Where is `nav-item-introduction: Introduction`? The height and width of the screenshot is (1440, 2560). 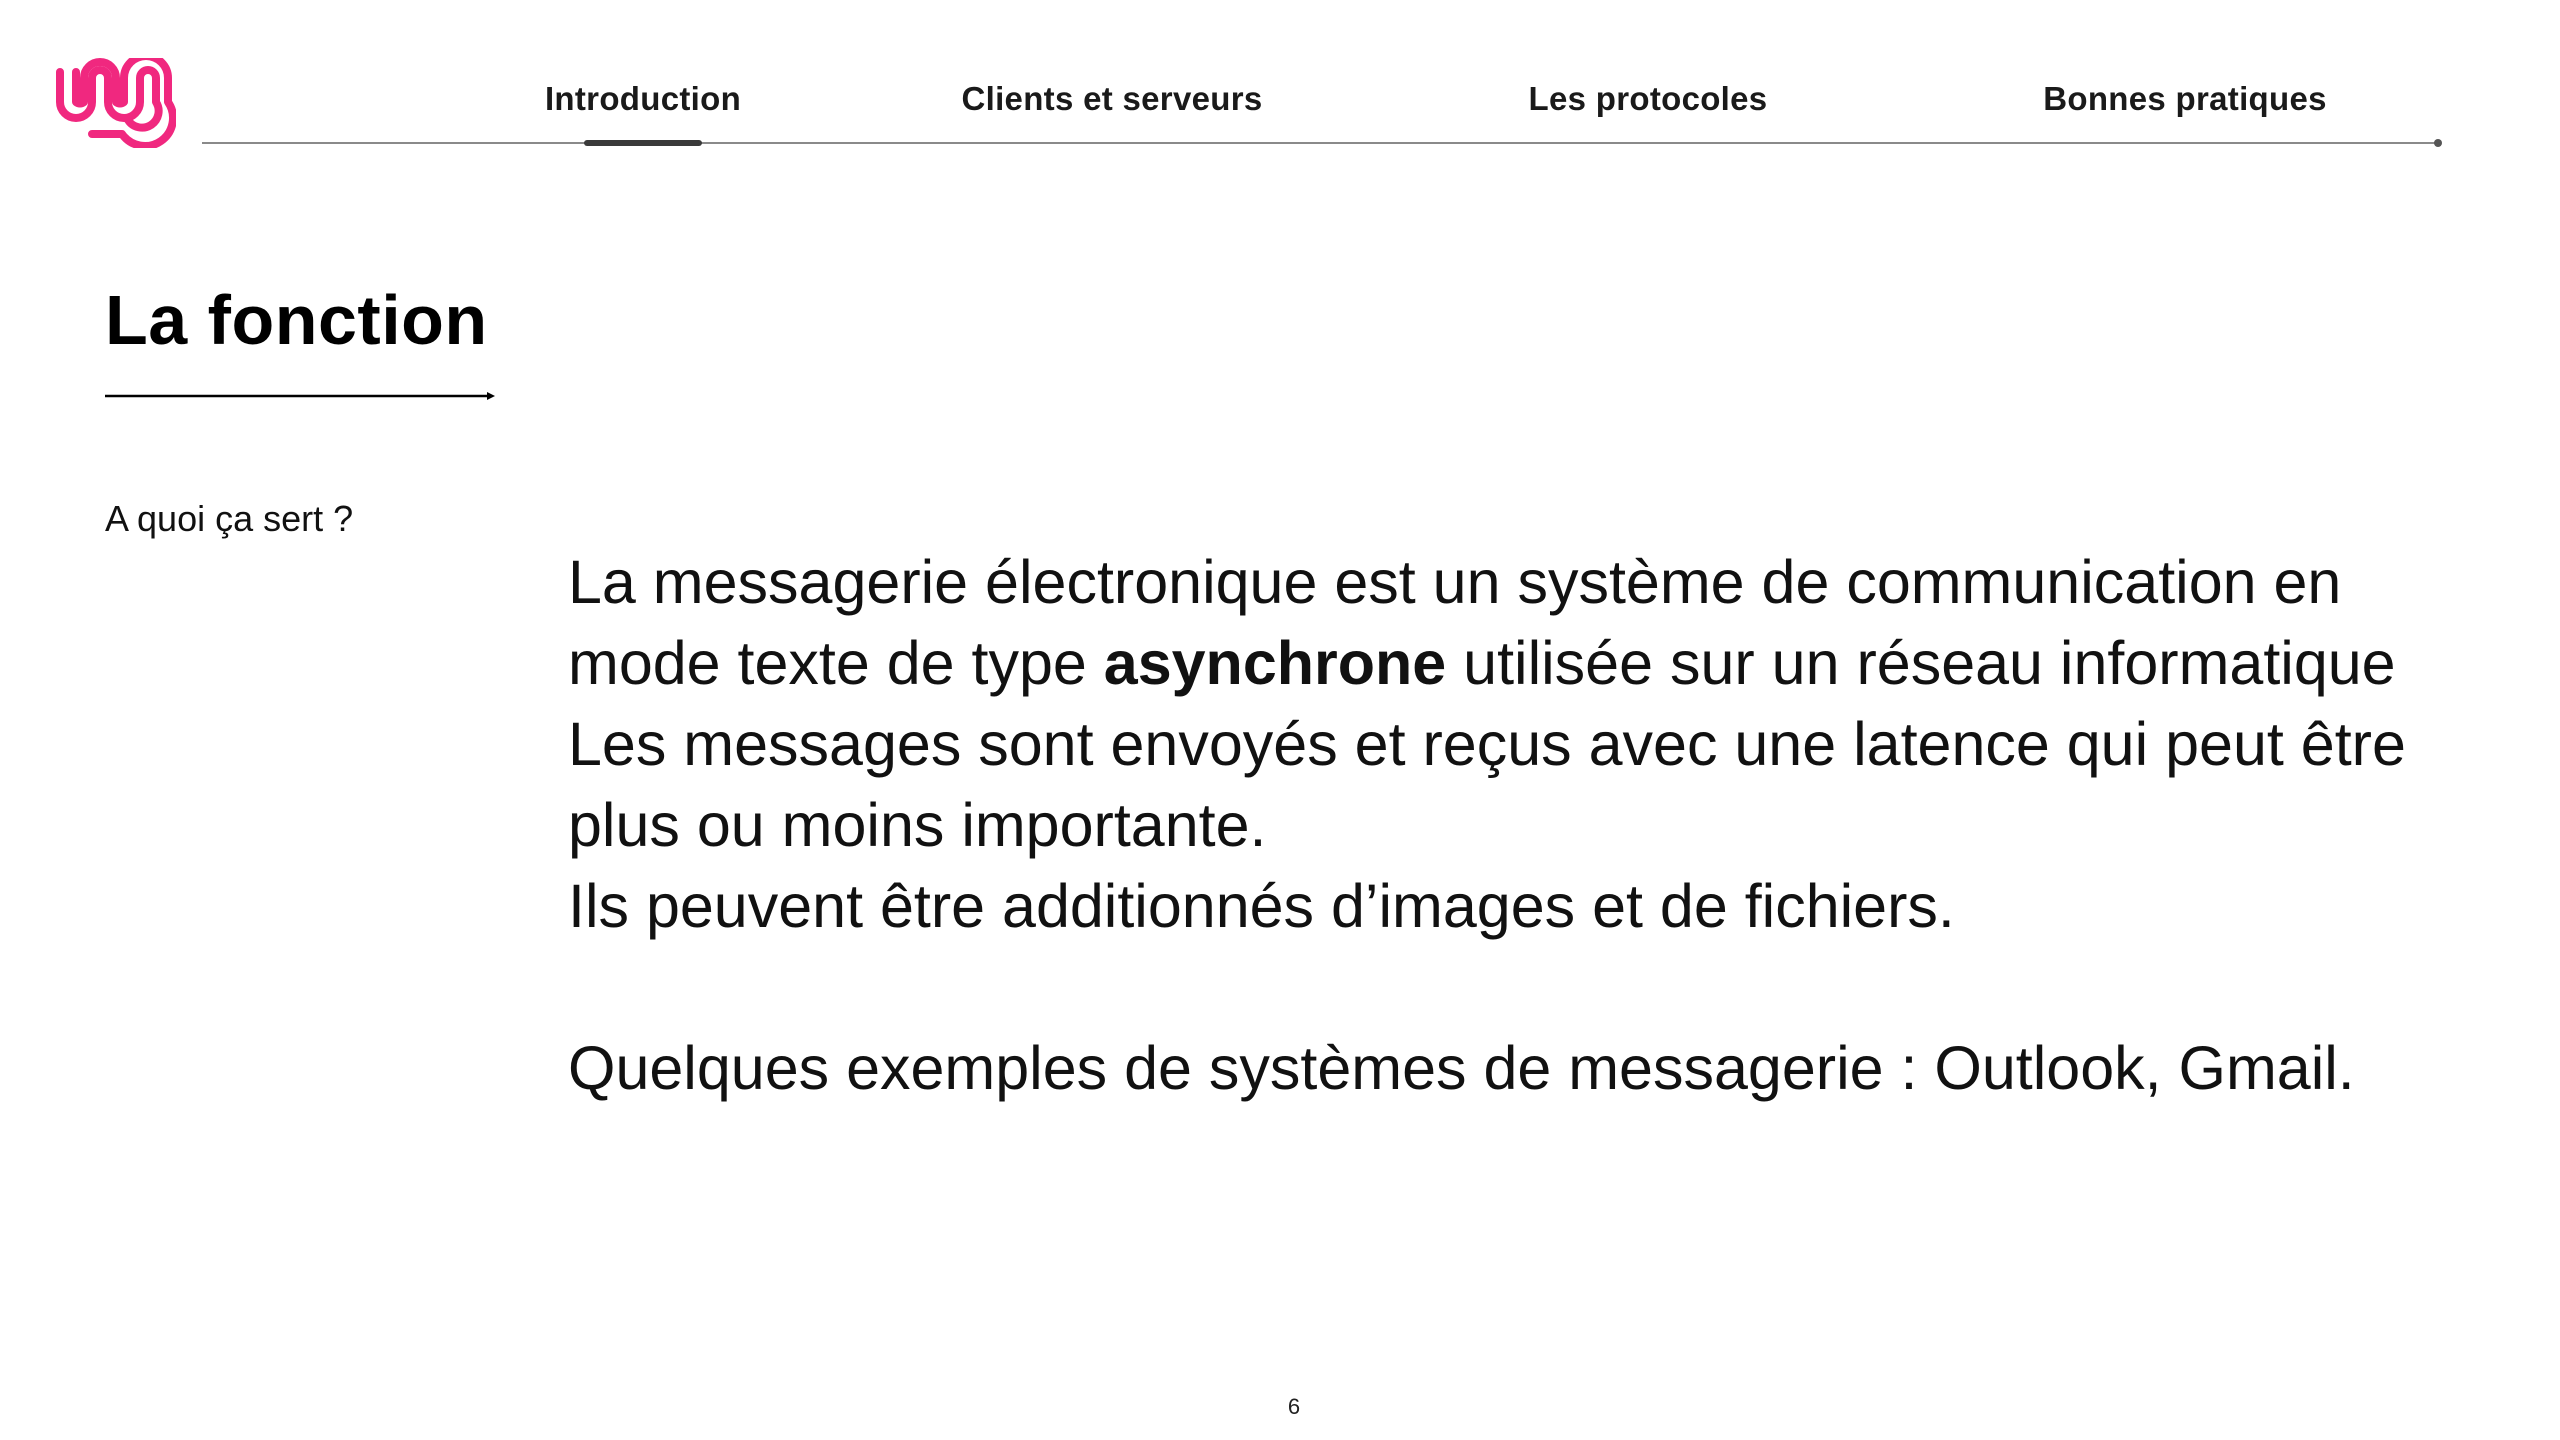
nav-item-introduction: Introduction is located at coordinates (643, 99).